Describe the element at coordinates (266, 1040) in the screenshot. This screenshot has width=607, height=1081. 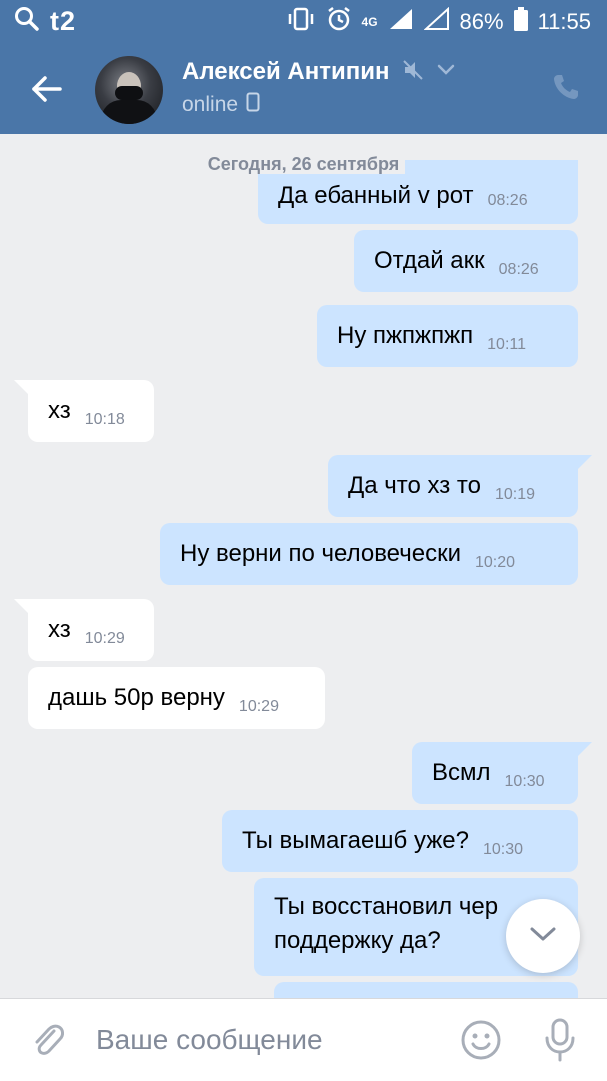
I see `message-input` at that location.